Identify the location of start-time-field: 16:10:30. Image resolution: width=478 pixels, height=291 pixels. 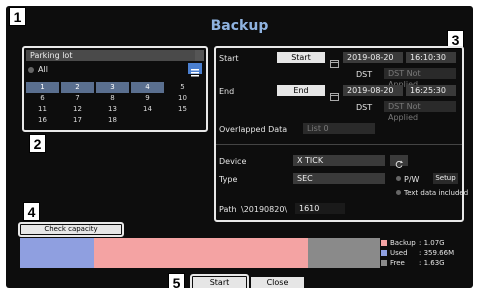
(431, 57).